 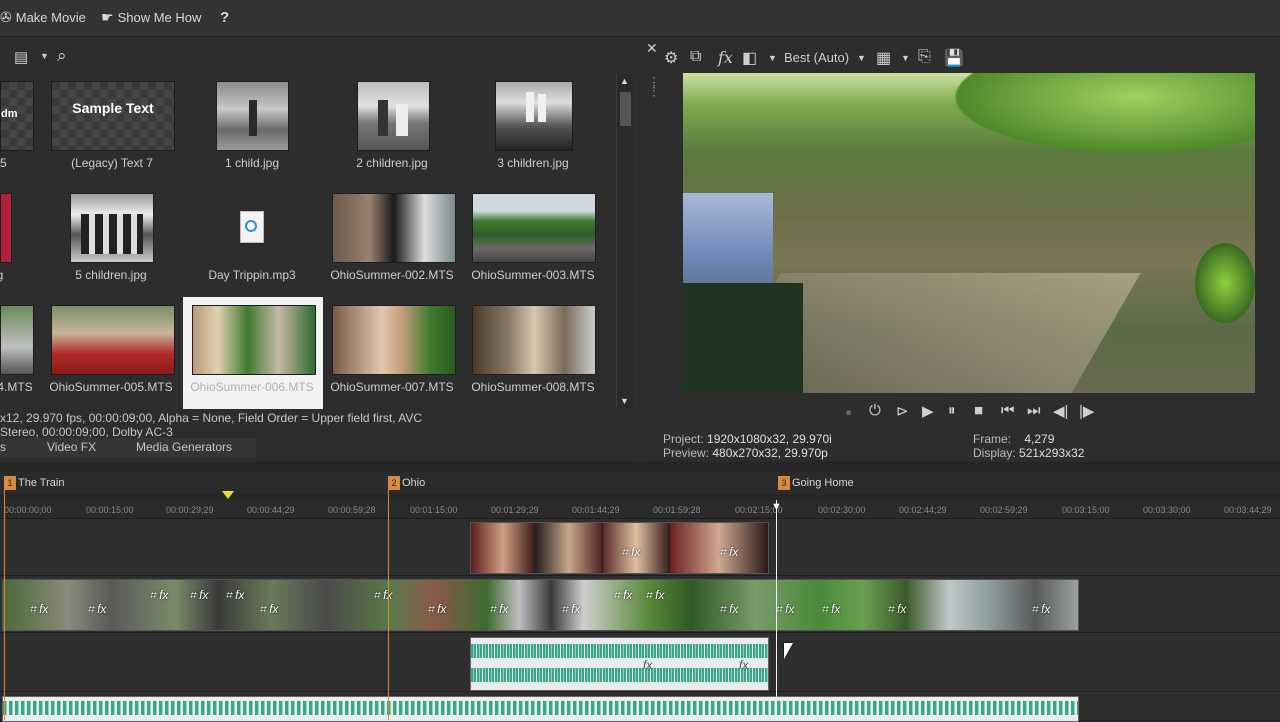 What do you see at coordinates (352, 510) in the screenshot?
I see `ruler-tick: 00:00:59;28` at bounding box center [352, 510].